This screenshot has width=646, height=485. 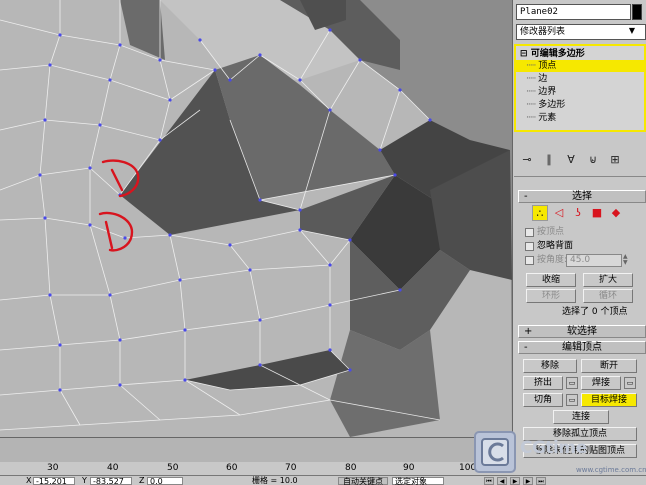 What do you see at coordinates (550, 366) in the screenshot?
I see `remove-button: 移除` at bounding box center [550, 366].